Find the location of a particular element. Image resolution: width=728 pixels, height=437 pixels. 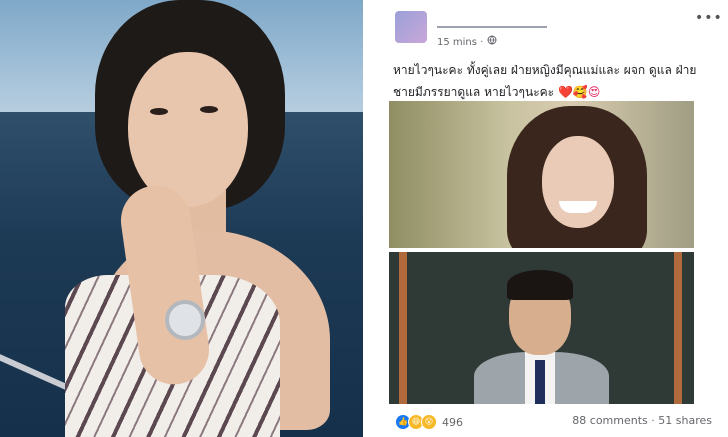

photo-face is located at coordinates (188, 129).